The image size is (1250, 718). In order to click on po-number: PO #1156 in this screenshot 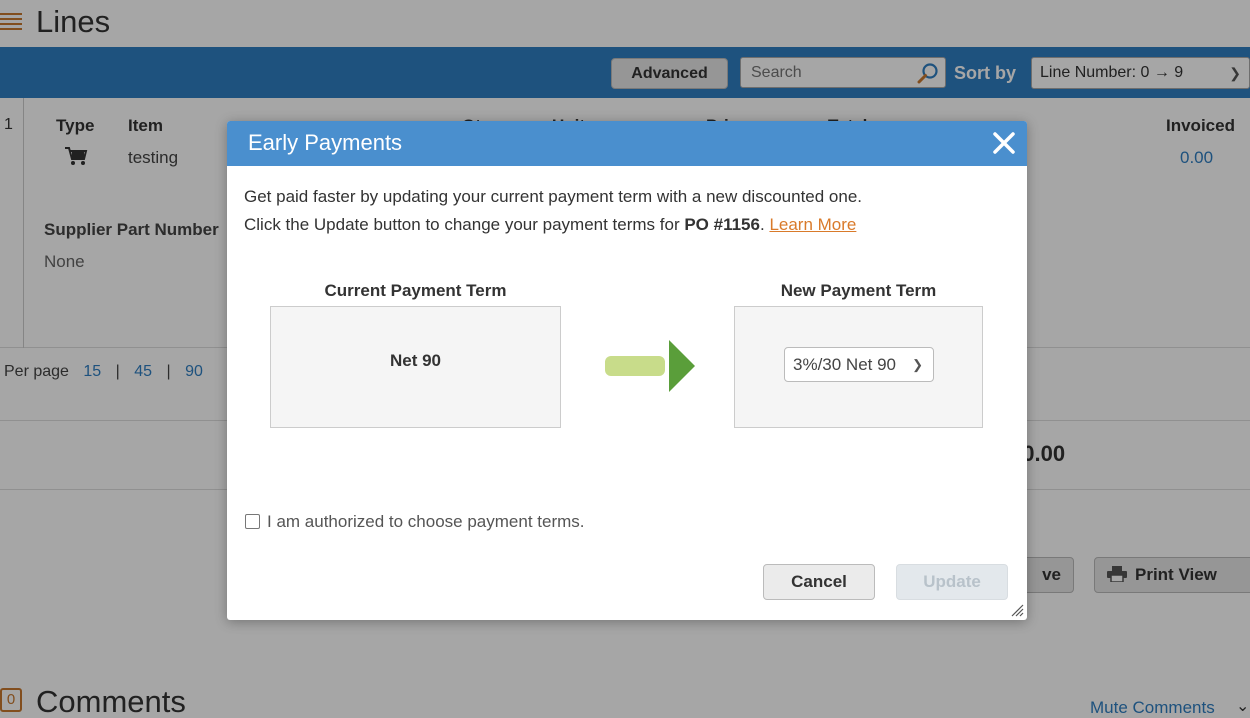, I will do `click(722, 224)`.